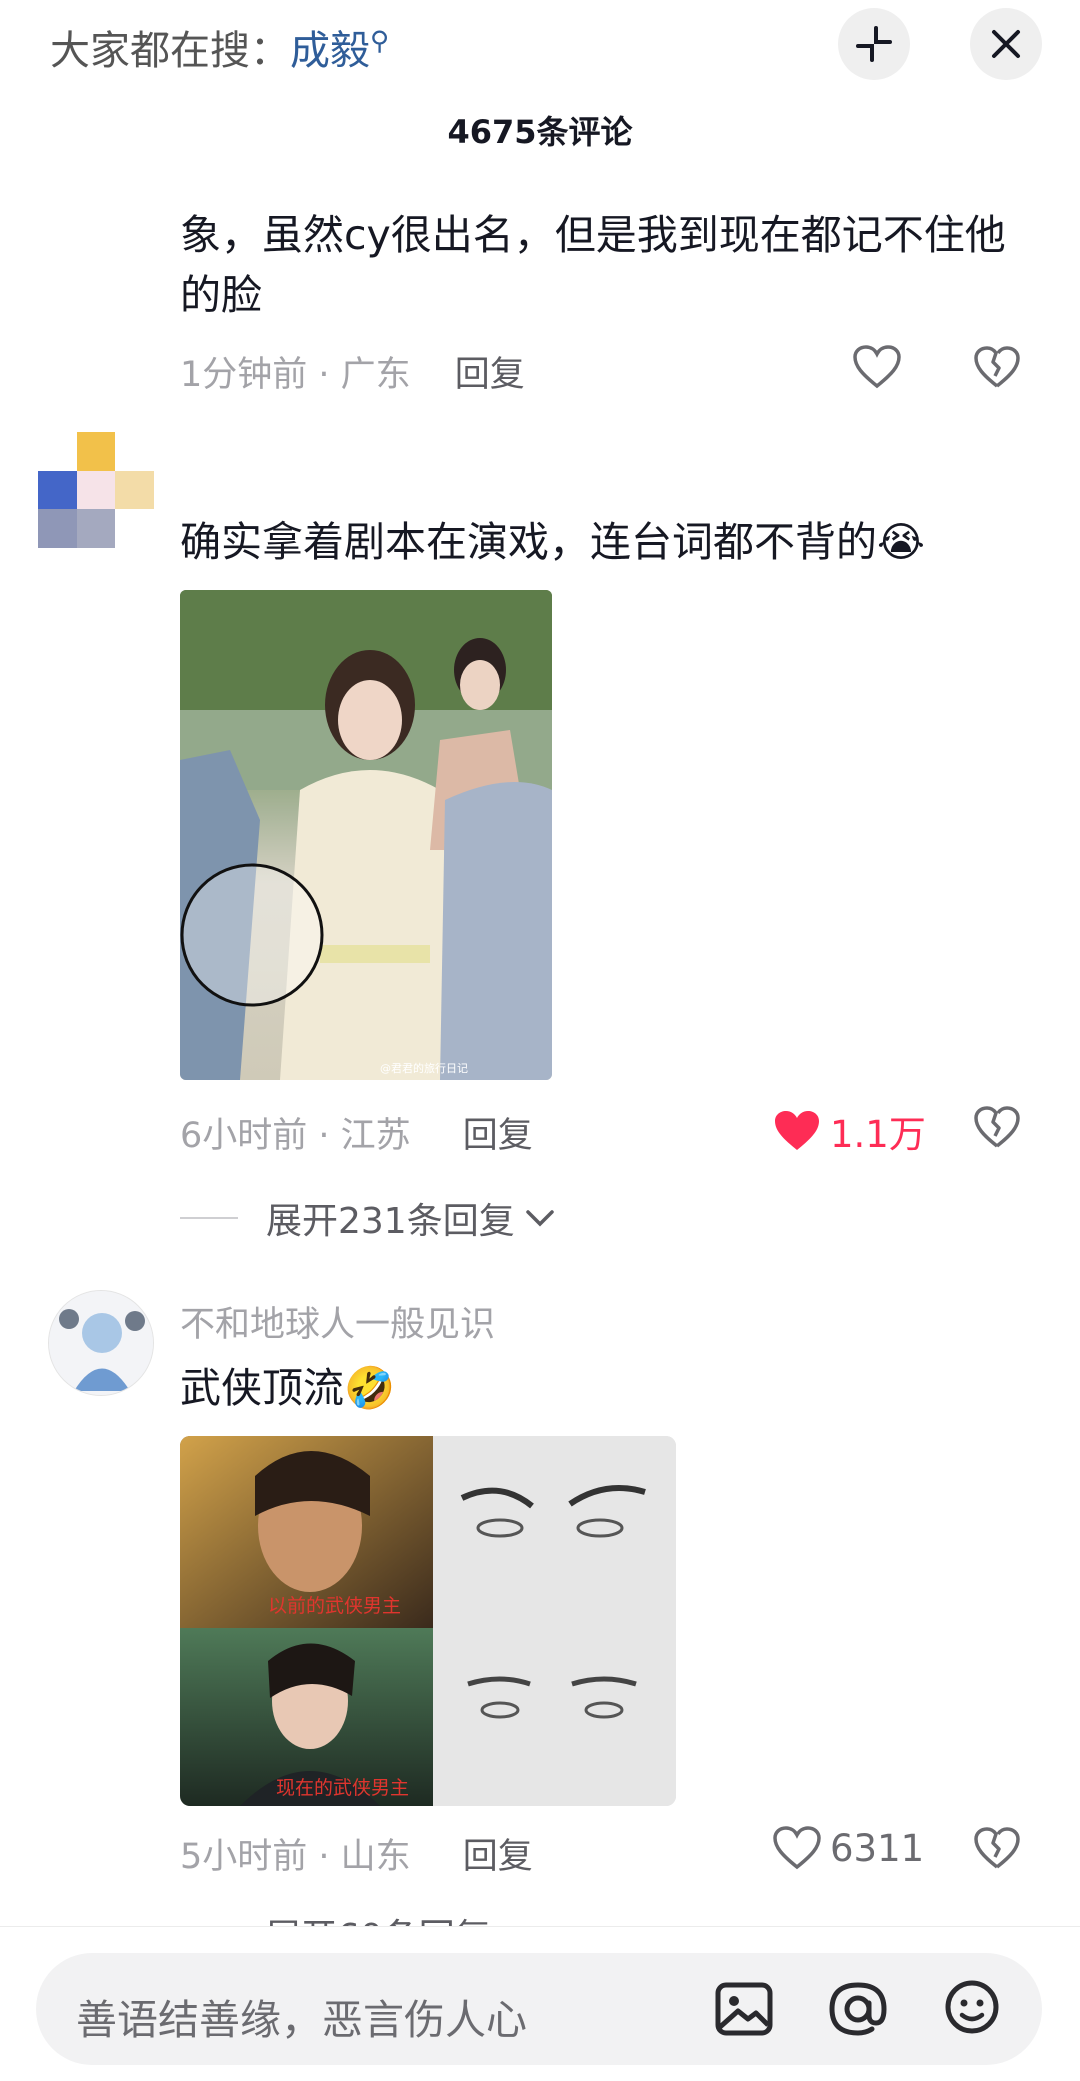 The height and width of the screenshot is (2081, 1080). Describe the element at coordinates (375, 375) in the screenshot. I see `comment-location: 广东` at that location.